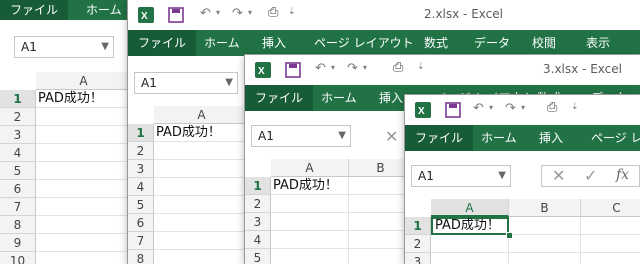 Image resolution: width=640 pixels, height=264 pixels. Describe the element at coordinates (470, 226) in the screenshot. I see `cell-a1-selected: PAD成功！` at that location.